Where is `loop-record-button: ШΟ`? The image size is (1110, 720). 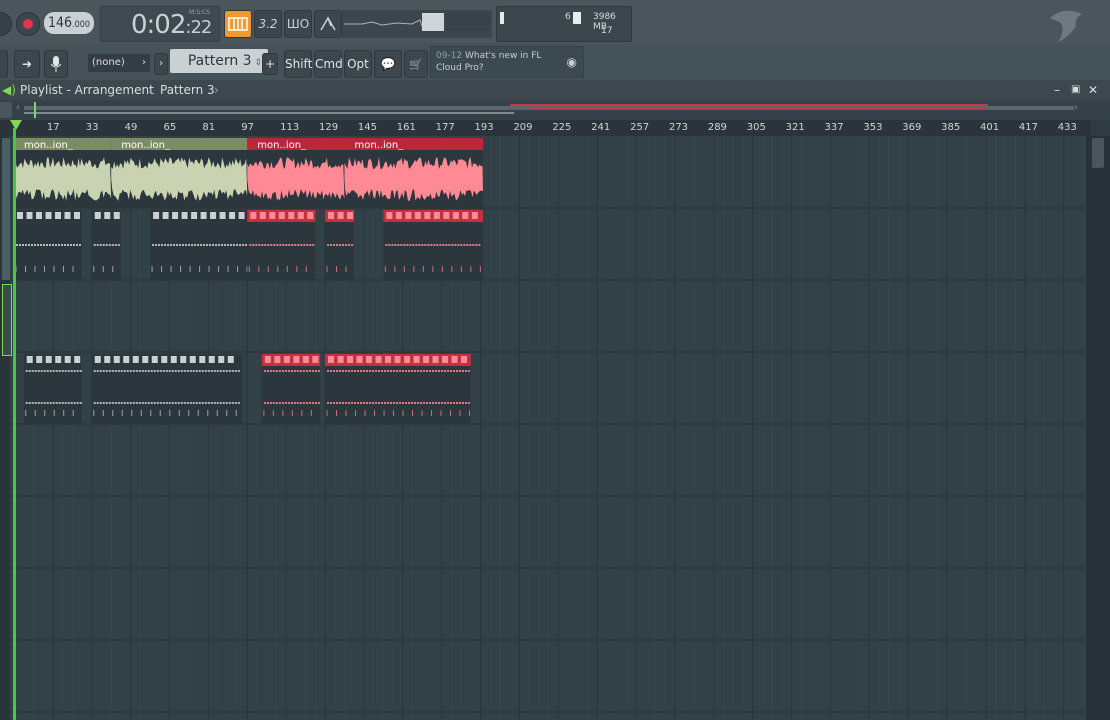 loop-record-button: ШΟ is located at coordinates (298, 24).